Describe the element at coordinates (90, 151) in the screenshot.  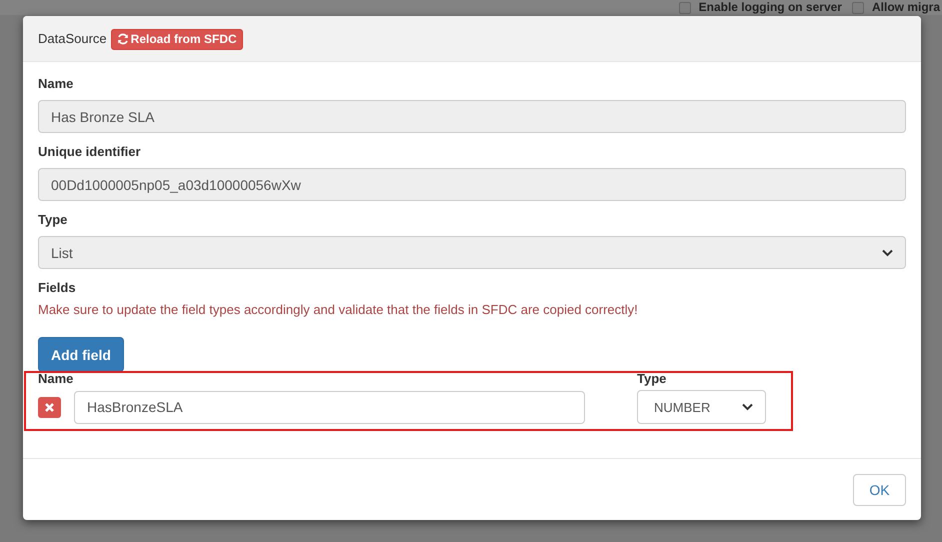
I see `field-label: Unique identifier` at that location.